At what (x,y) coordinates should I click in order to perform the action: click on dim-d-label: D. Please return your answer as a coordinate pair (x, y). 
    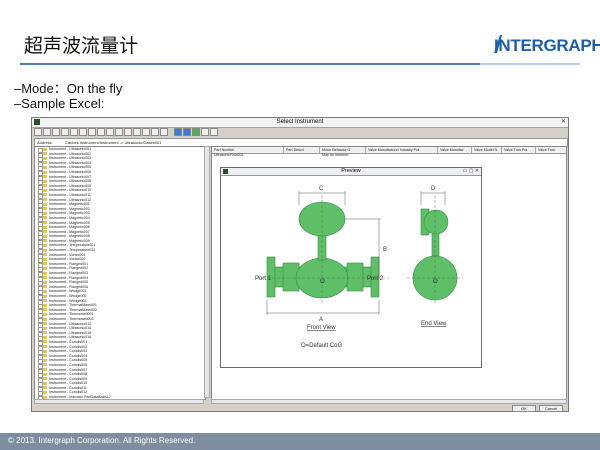
    Looking at the image, I should click on (433, 189).